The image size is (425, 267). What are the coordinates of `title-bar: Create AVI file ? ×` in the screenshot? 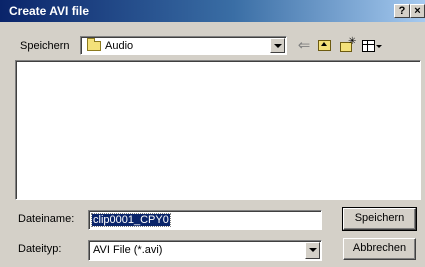 It's located at (212, 11).